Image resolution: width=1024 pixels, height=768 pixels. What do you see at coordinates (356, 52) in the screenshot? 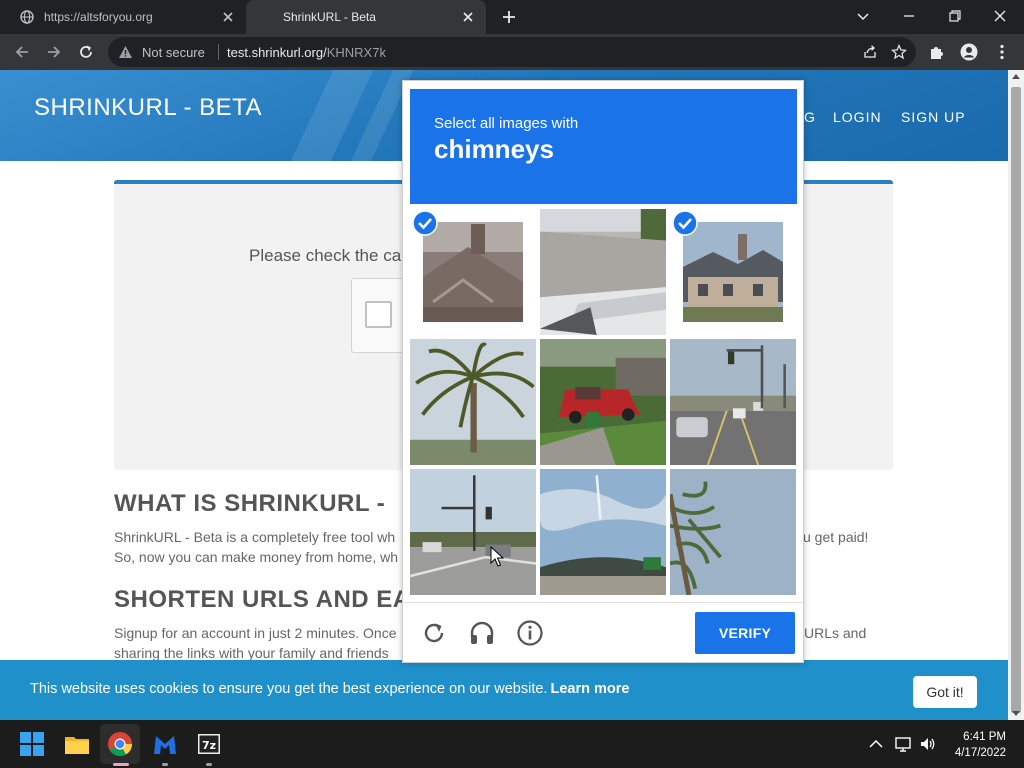
I see `url-path: KHNRX7k` at bounding box center [356, 52].